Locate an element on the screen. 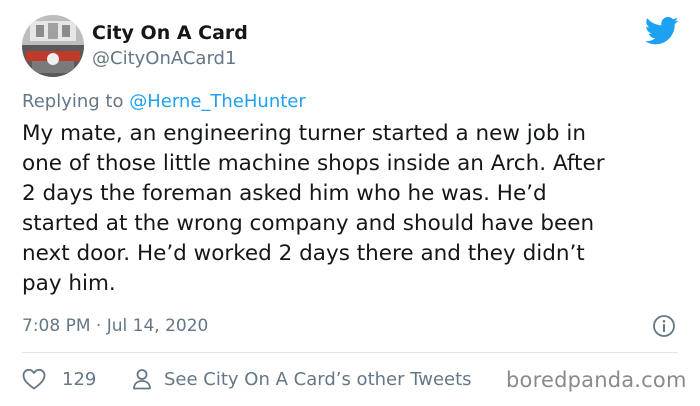 The width and height of the screenshot is (700, 406). like-count: 129 is located at coordinates (79, 379).